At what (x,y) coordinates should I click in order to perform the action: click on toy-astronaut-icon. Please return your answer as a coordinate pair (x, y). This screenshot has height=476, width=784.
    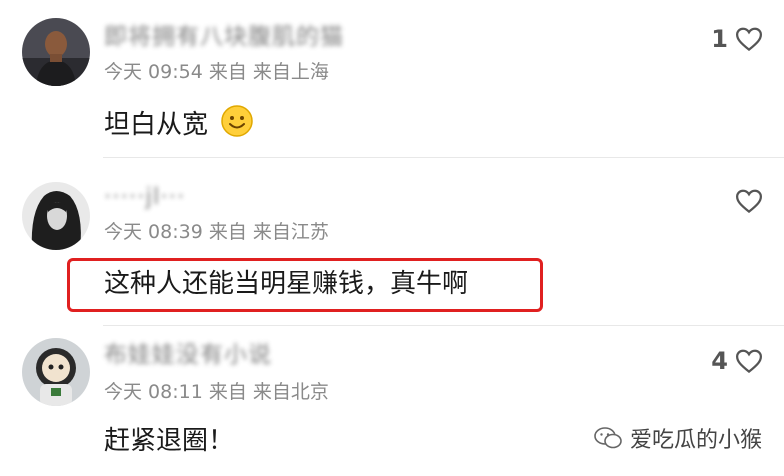
    Looking at the image, I should click on (56, 372).